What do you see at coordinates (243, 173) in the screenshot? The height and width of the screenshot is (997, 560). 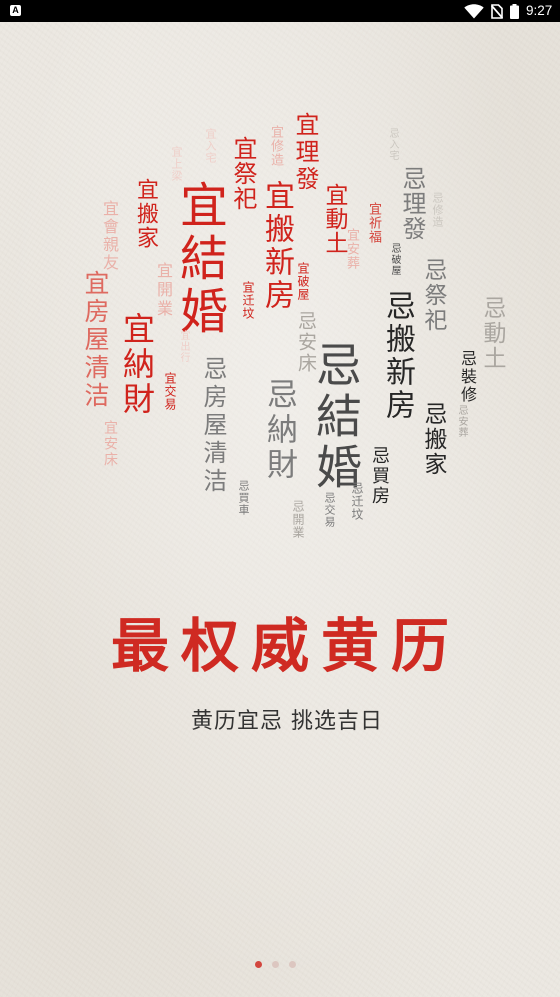 I see `yi-word: 宜祭祀` at bounding box center [243, 173].